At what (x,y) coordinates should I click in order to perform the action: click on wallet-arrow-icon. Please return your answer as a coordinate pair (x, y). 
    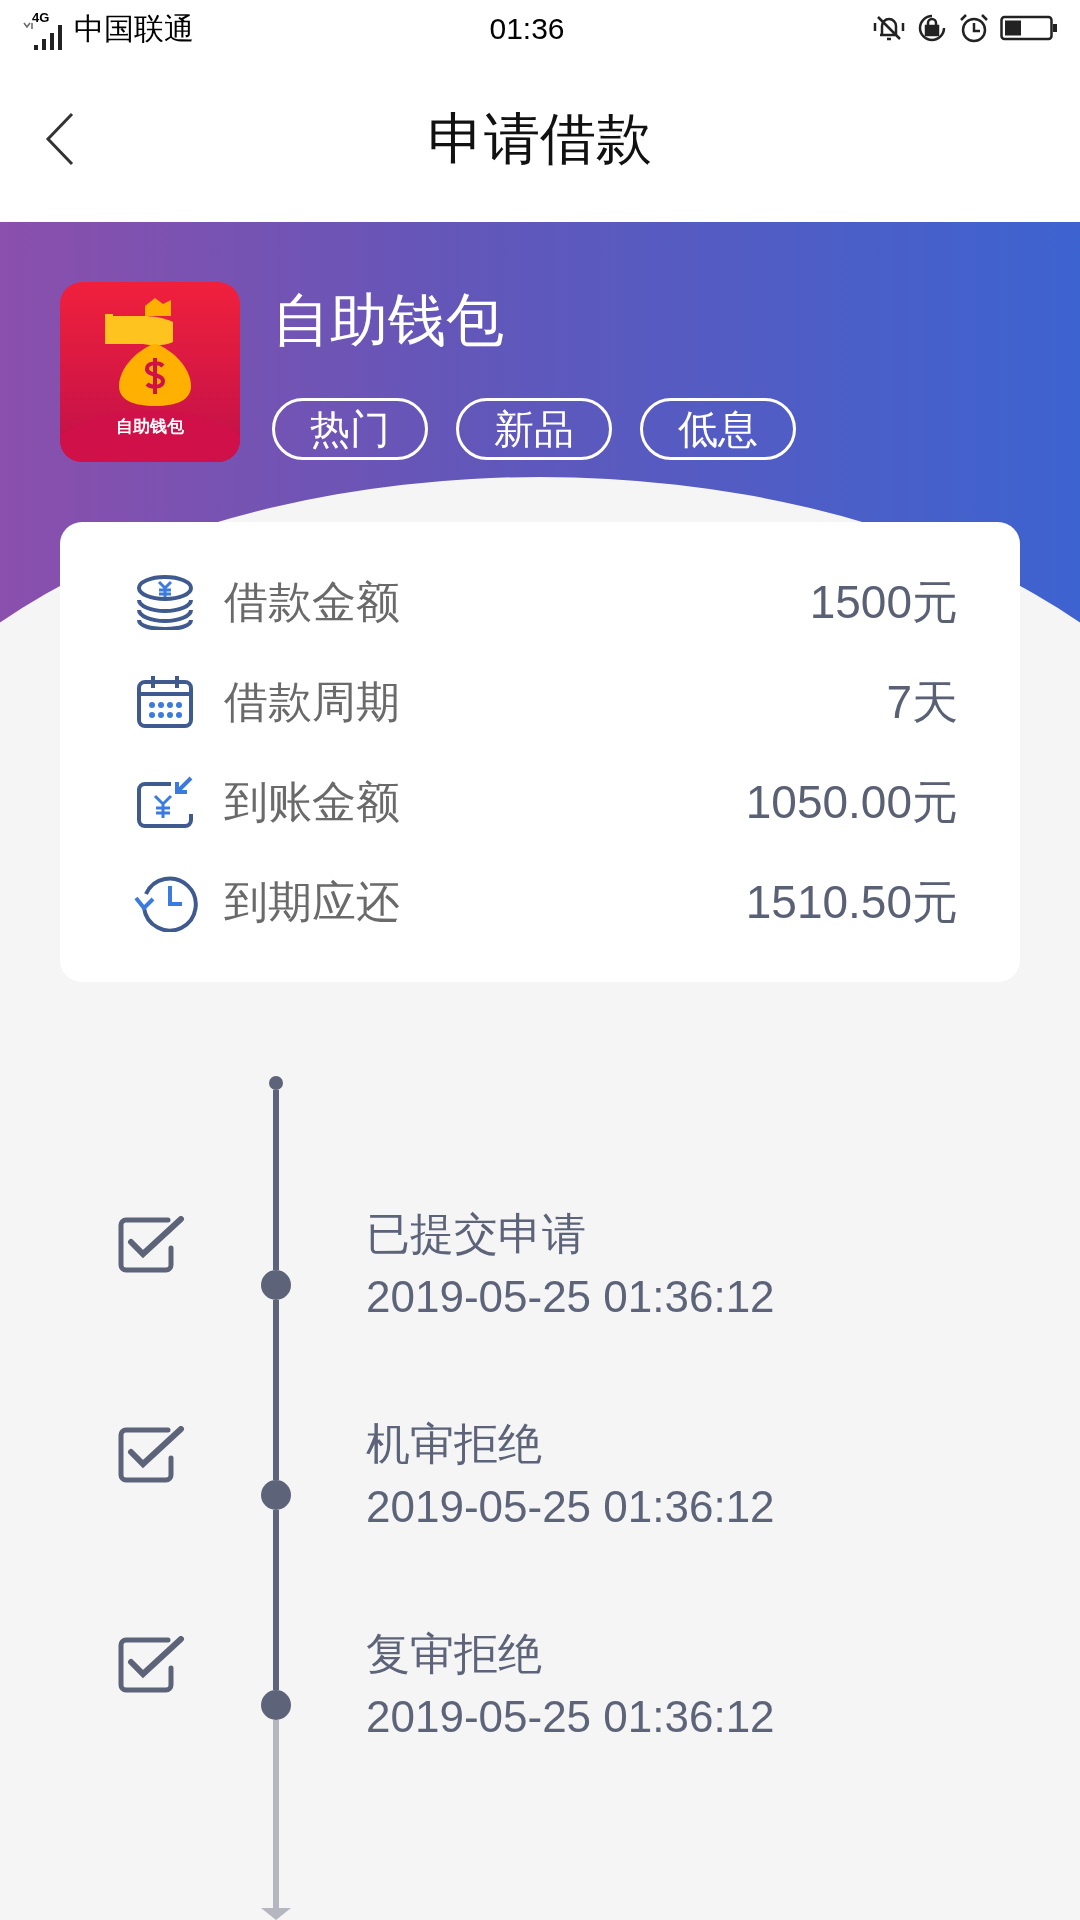
    Looking at the image, I should click on (165, 802).